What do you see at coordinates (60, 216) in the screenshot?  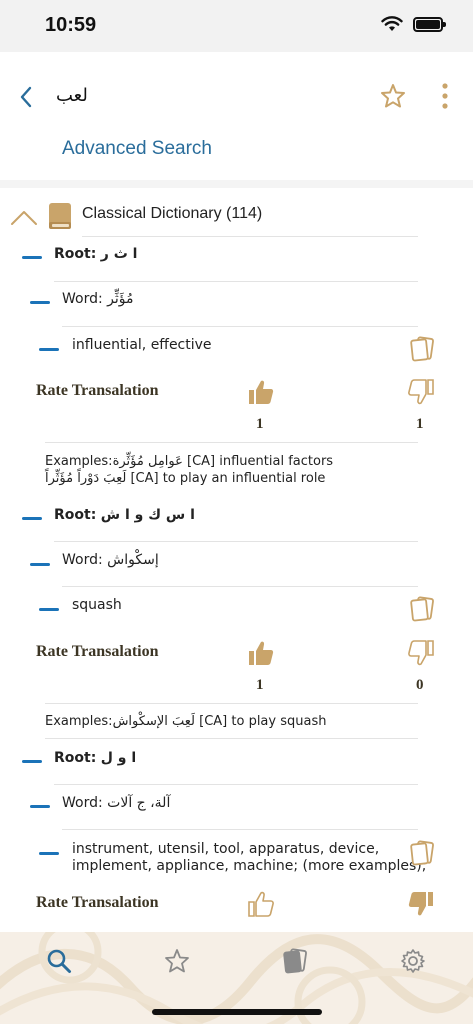 I see `book-icon` at bounding box center [60, 216].